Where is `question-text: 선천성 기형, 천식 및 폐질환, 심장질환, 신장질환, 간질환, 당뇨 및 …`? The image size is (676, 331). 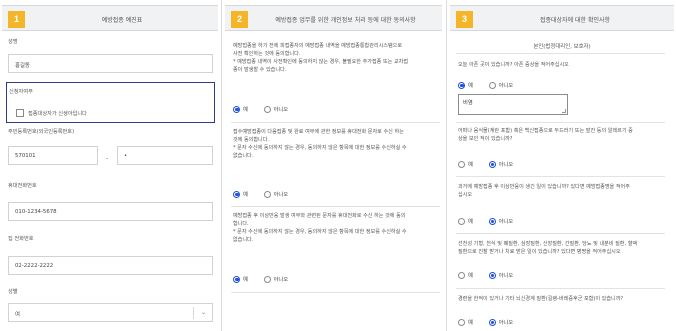
question-text: 선천성 기형, 천식 및 폐질환, 심장질환, 신장질환, 간질환, 당뇨 및 … is located at coordinates (548, 244).